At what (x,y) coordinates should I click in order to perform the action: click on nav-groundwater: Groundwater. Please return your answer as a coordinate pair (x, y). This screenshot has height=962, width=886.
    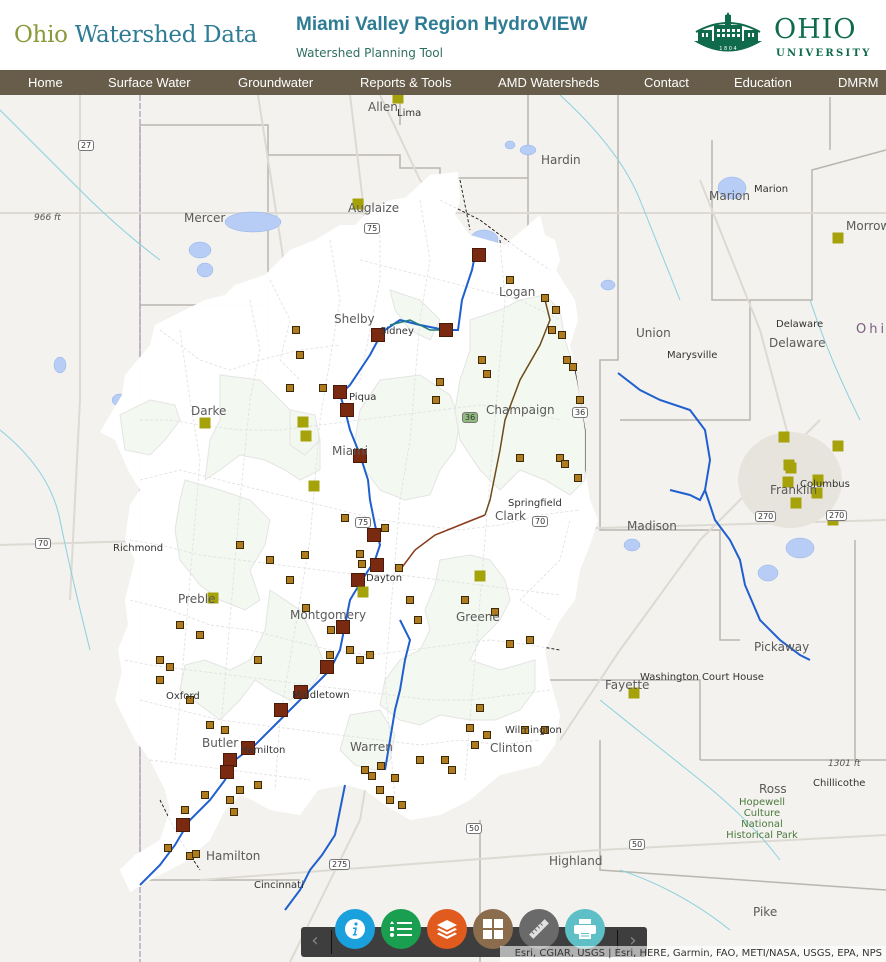
    Looking at the image, I should click on (275, 82).